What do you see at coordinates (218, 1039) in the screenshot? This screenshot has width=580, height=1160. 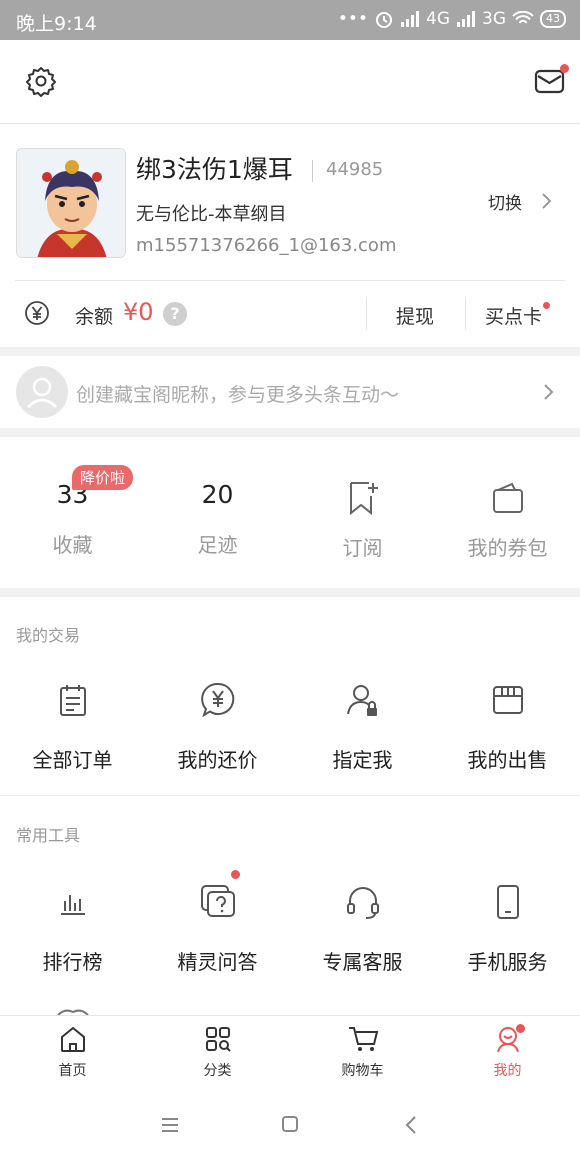 I see `category-icon` at bounding box center [218, 1039].